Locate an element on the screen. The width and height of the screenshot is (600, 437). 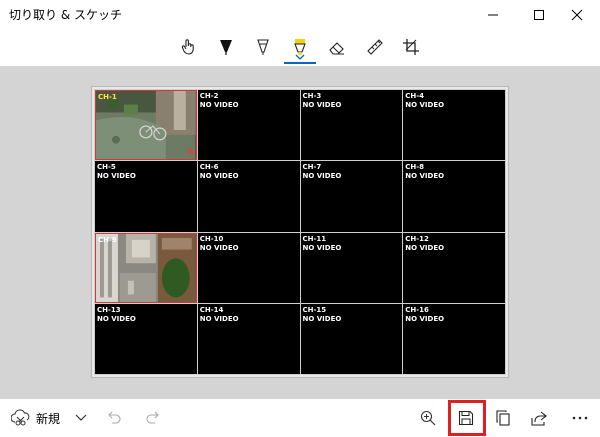
channel-label: CH-7 is located at coordinates (312, 167).